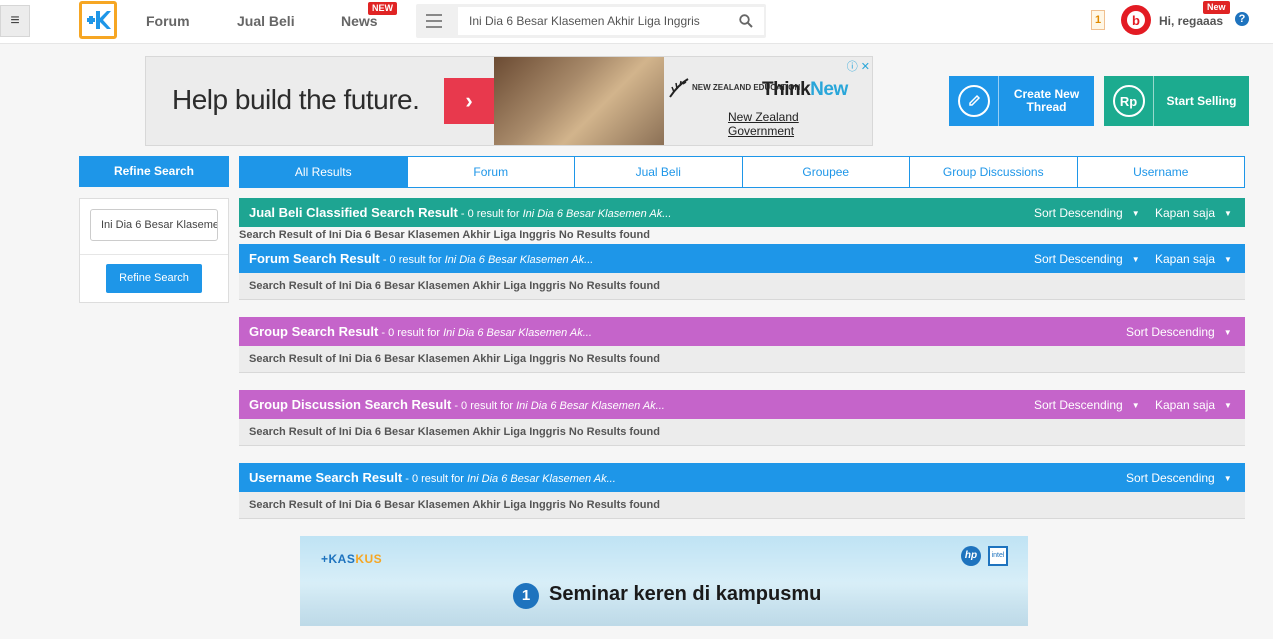  Describe the element at coordinates (154, 171) in the screenshot. I see `refine-search-header: Refine Search` at that location.